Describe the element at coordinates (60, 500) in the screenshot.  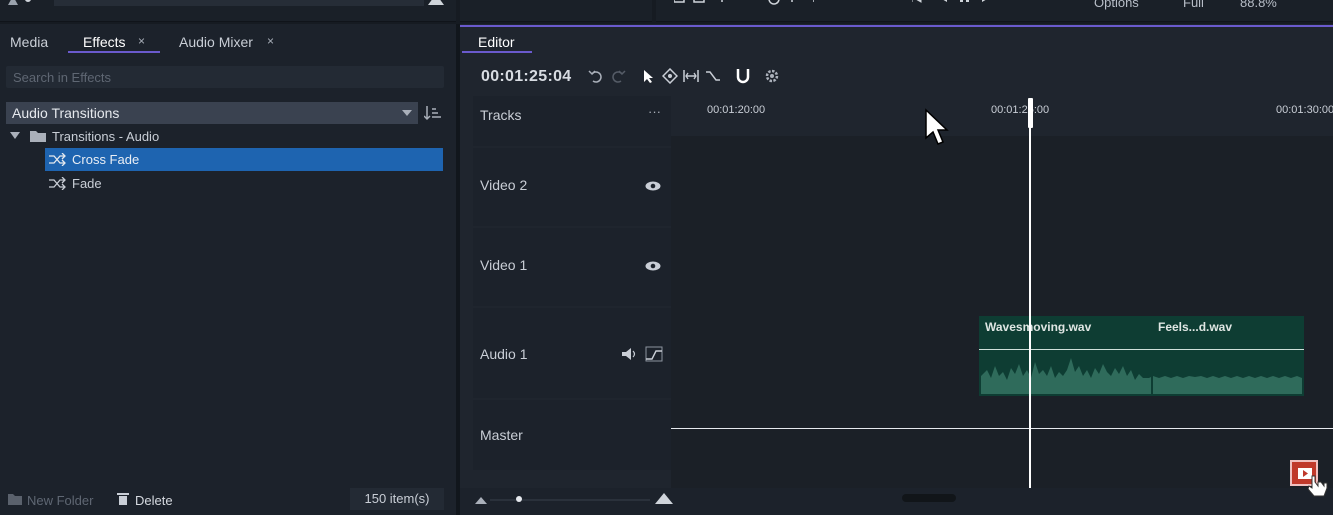
I see `new-folder-button: New Folder` at that location.